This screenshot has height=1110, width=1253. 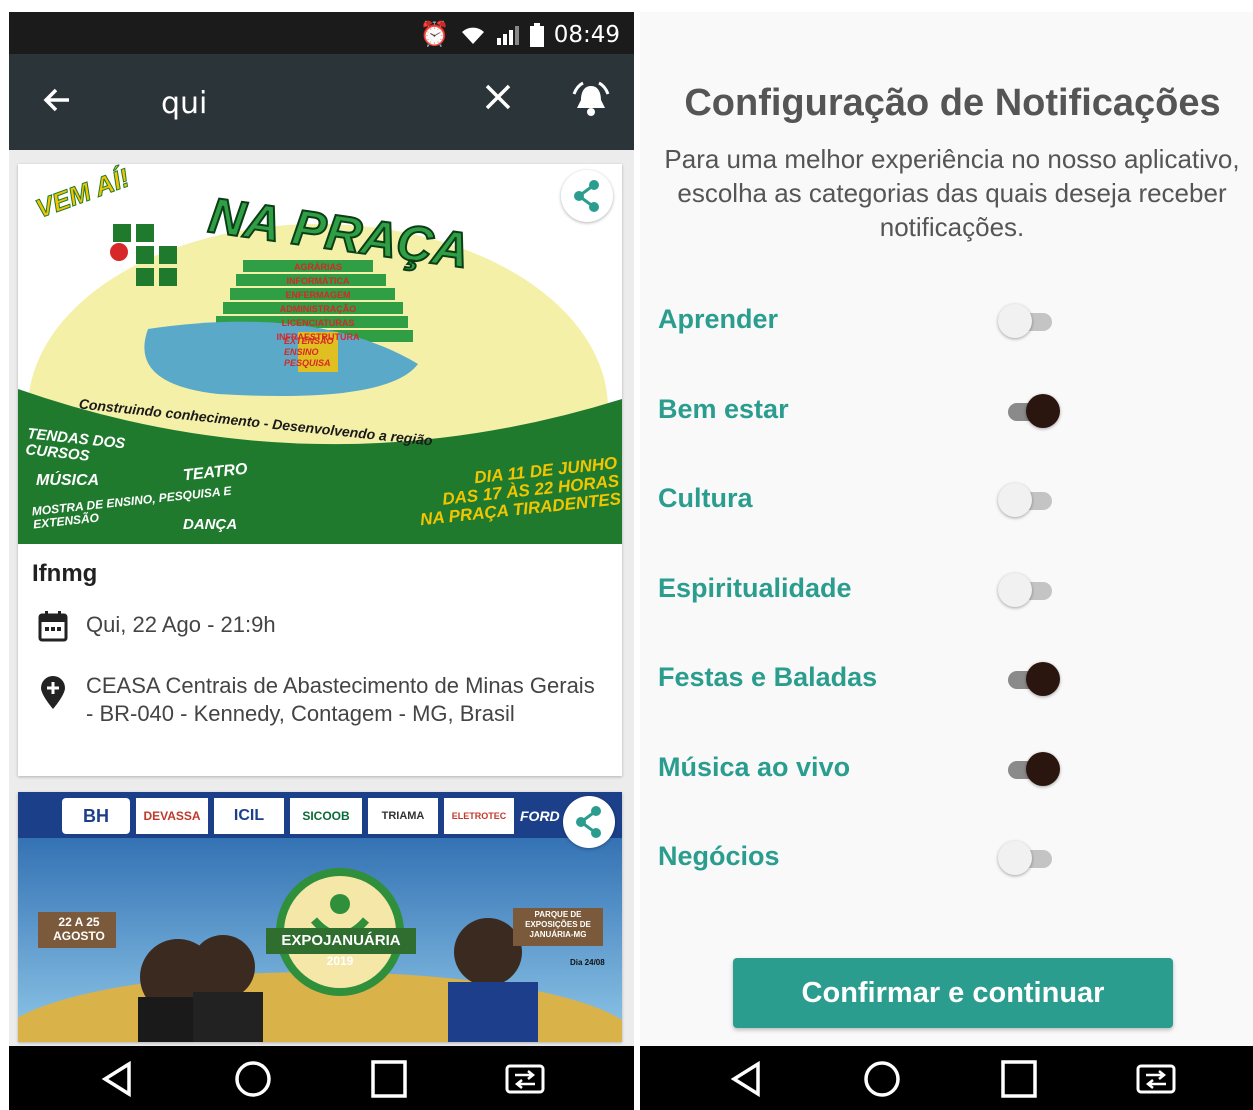 What do you see at coordinates (719, 856) in the screenshot?
I see `category-label: Negócios` at bounding box center [719, 856].